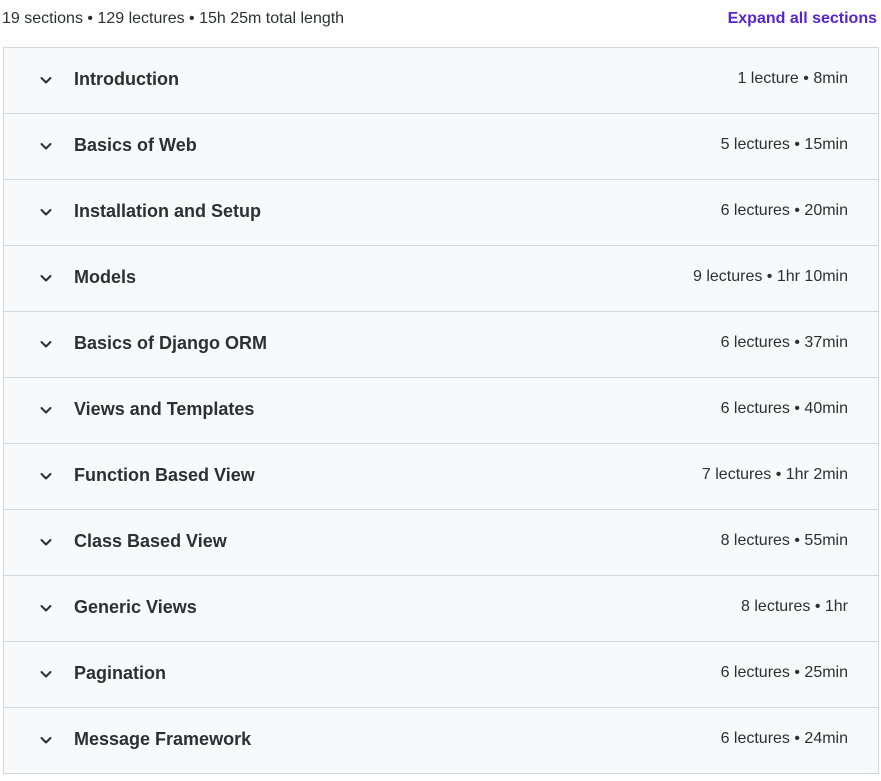  I want to click on section-meta: 5 lectures • 15min, so click(784, 144).